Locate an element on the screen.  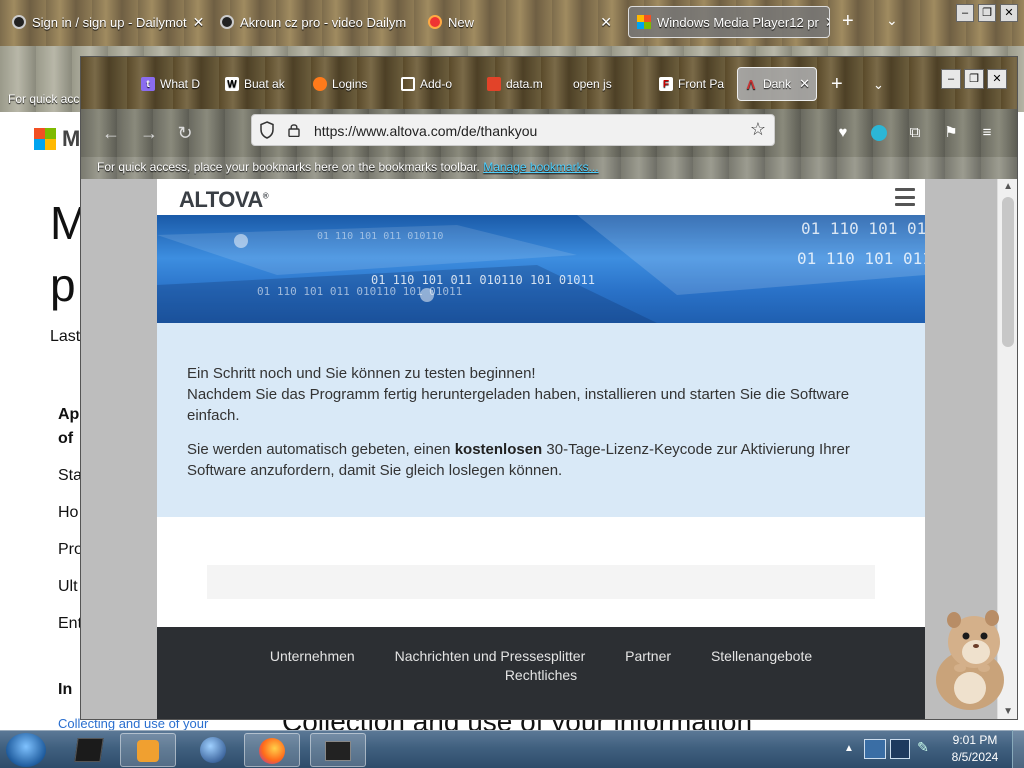
hamburger-menu-icon is located at coordinates (905, 197).